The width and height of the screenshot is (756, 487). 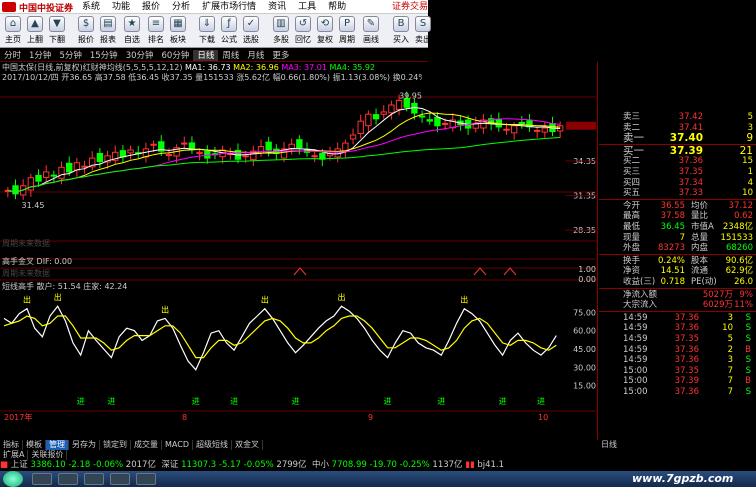 What do you see at coordinates (307, 7) in the screenshot?
I see `menu-item: 工具` at bounding box center [307, 7].